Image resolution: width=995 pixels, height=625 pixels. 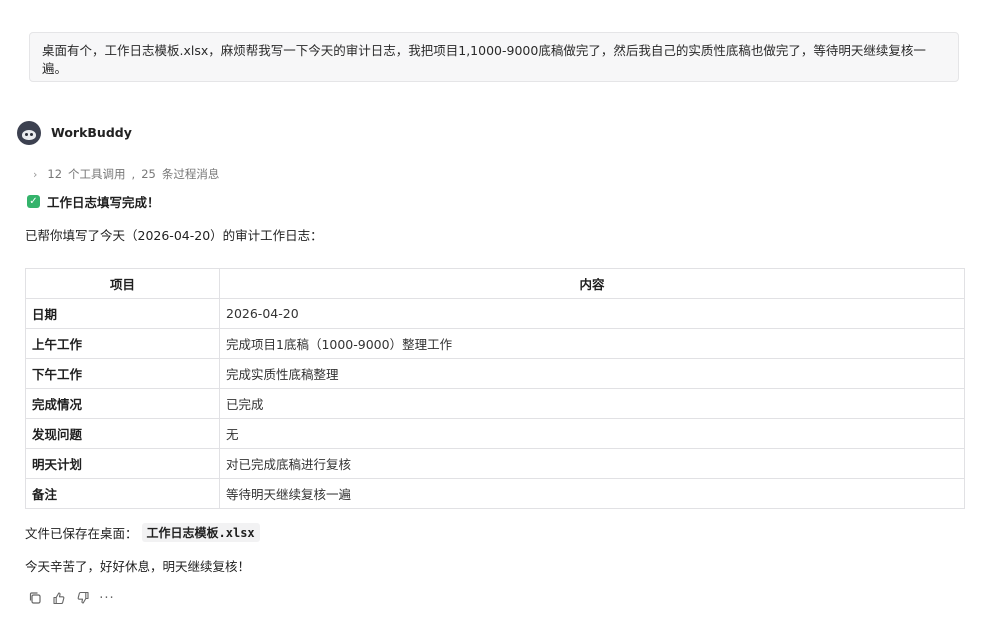 I want to click on table-row: 发现问题 无, so click(x=495, y=433).